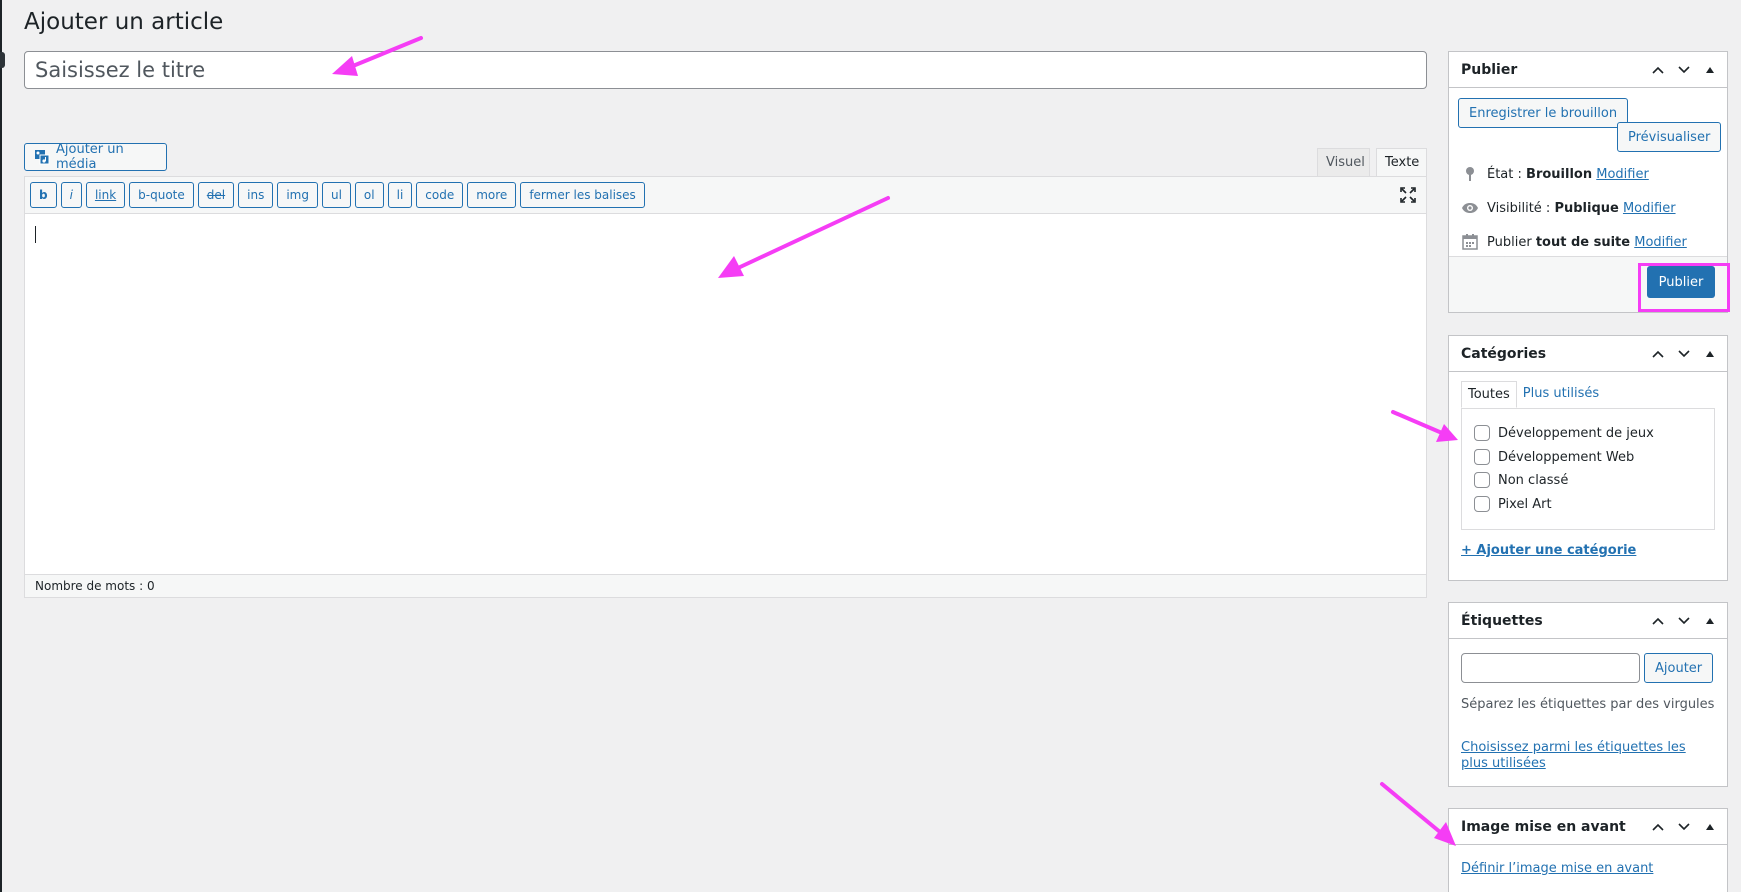 This screenshot has width=1741, height=892. Describe the element at coordinates (1649, 208) in the screenshot. I see `edit-visibility-link: Modifier` at that location.